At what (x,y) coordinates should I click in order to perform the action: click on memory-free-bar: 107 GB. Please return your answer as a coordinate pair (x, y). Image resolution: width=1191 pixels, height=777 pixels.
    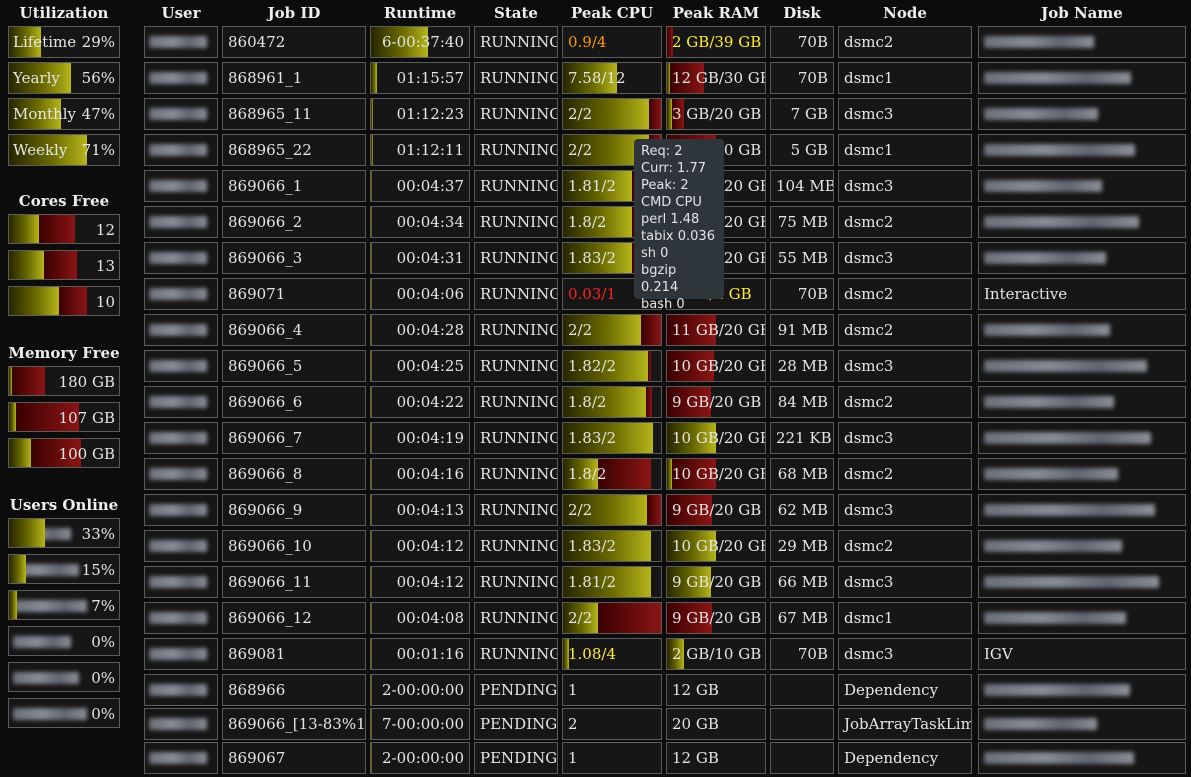
    Looking at the image, I should click on (64, 417).